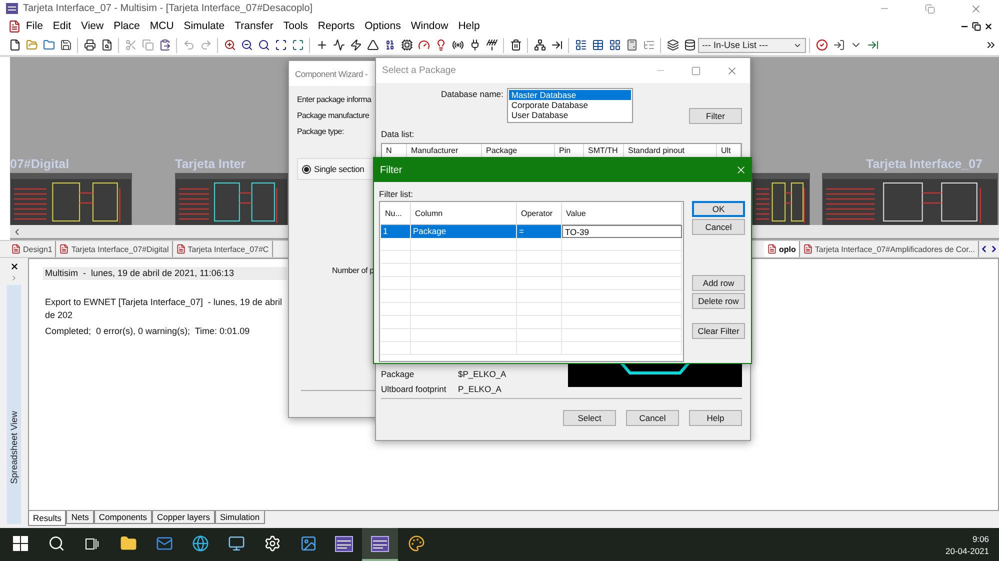 The image size is (999, 561). I want to click on monitor-icon, so click(236, 543).